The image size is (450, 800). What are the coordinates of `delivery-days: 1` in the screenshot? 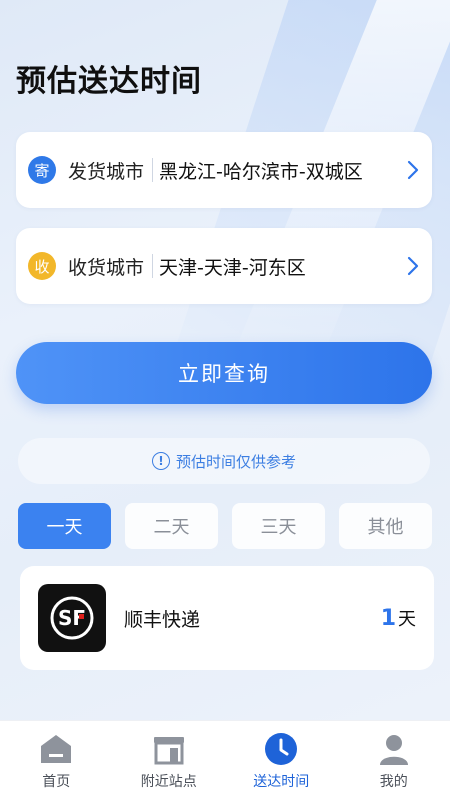 It's located at (388, 618).